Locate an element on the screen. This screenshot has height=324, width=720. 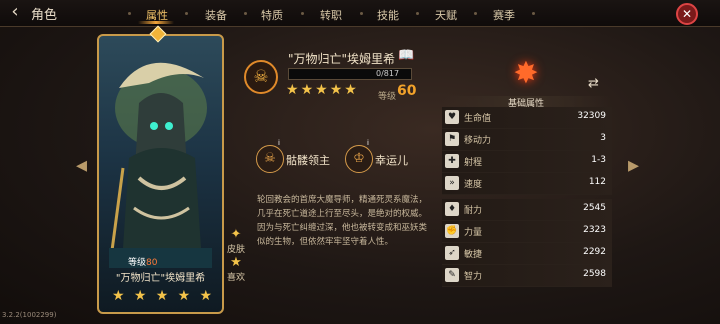
skill-label: 骷髅领主 is located at coordinates (308, 160).